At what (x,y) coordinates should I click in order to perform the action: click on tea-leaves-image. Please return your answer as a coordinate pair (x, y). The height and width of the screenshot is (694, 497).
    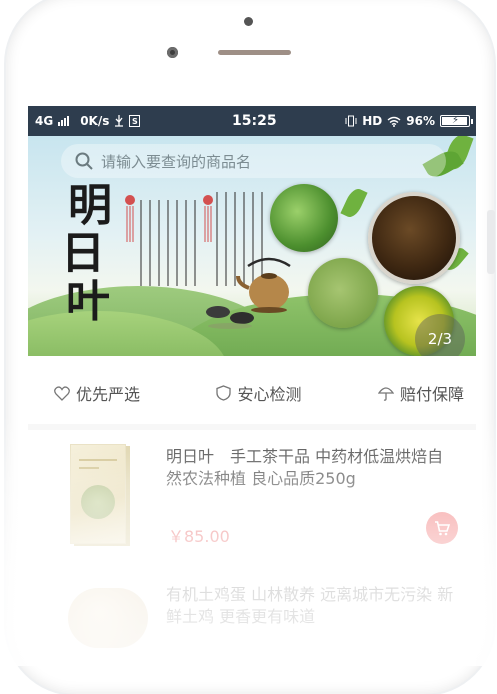
    Looking at the image, I should click on (304, 218).